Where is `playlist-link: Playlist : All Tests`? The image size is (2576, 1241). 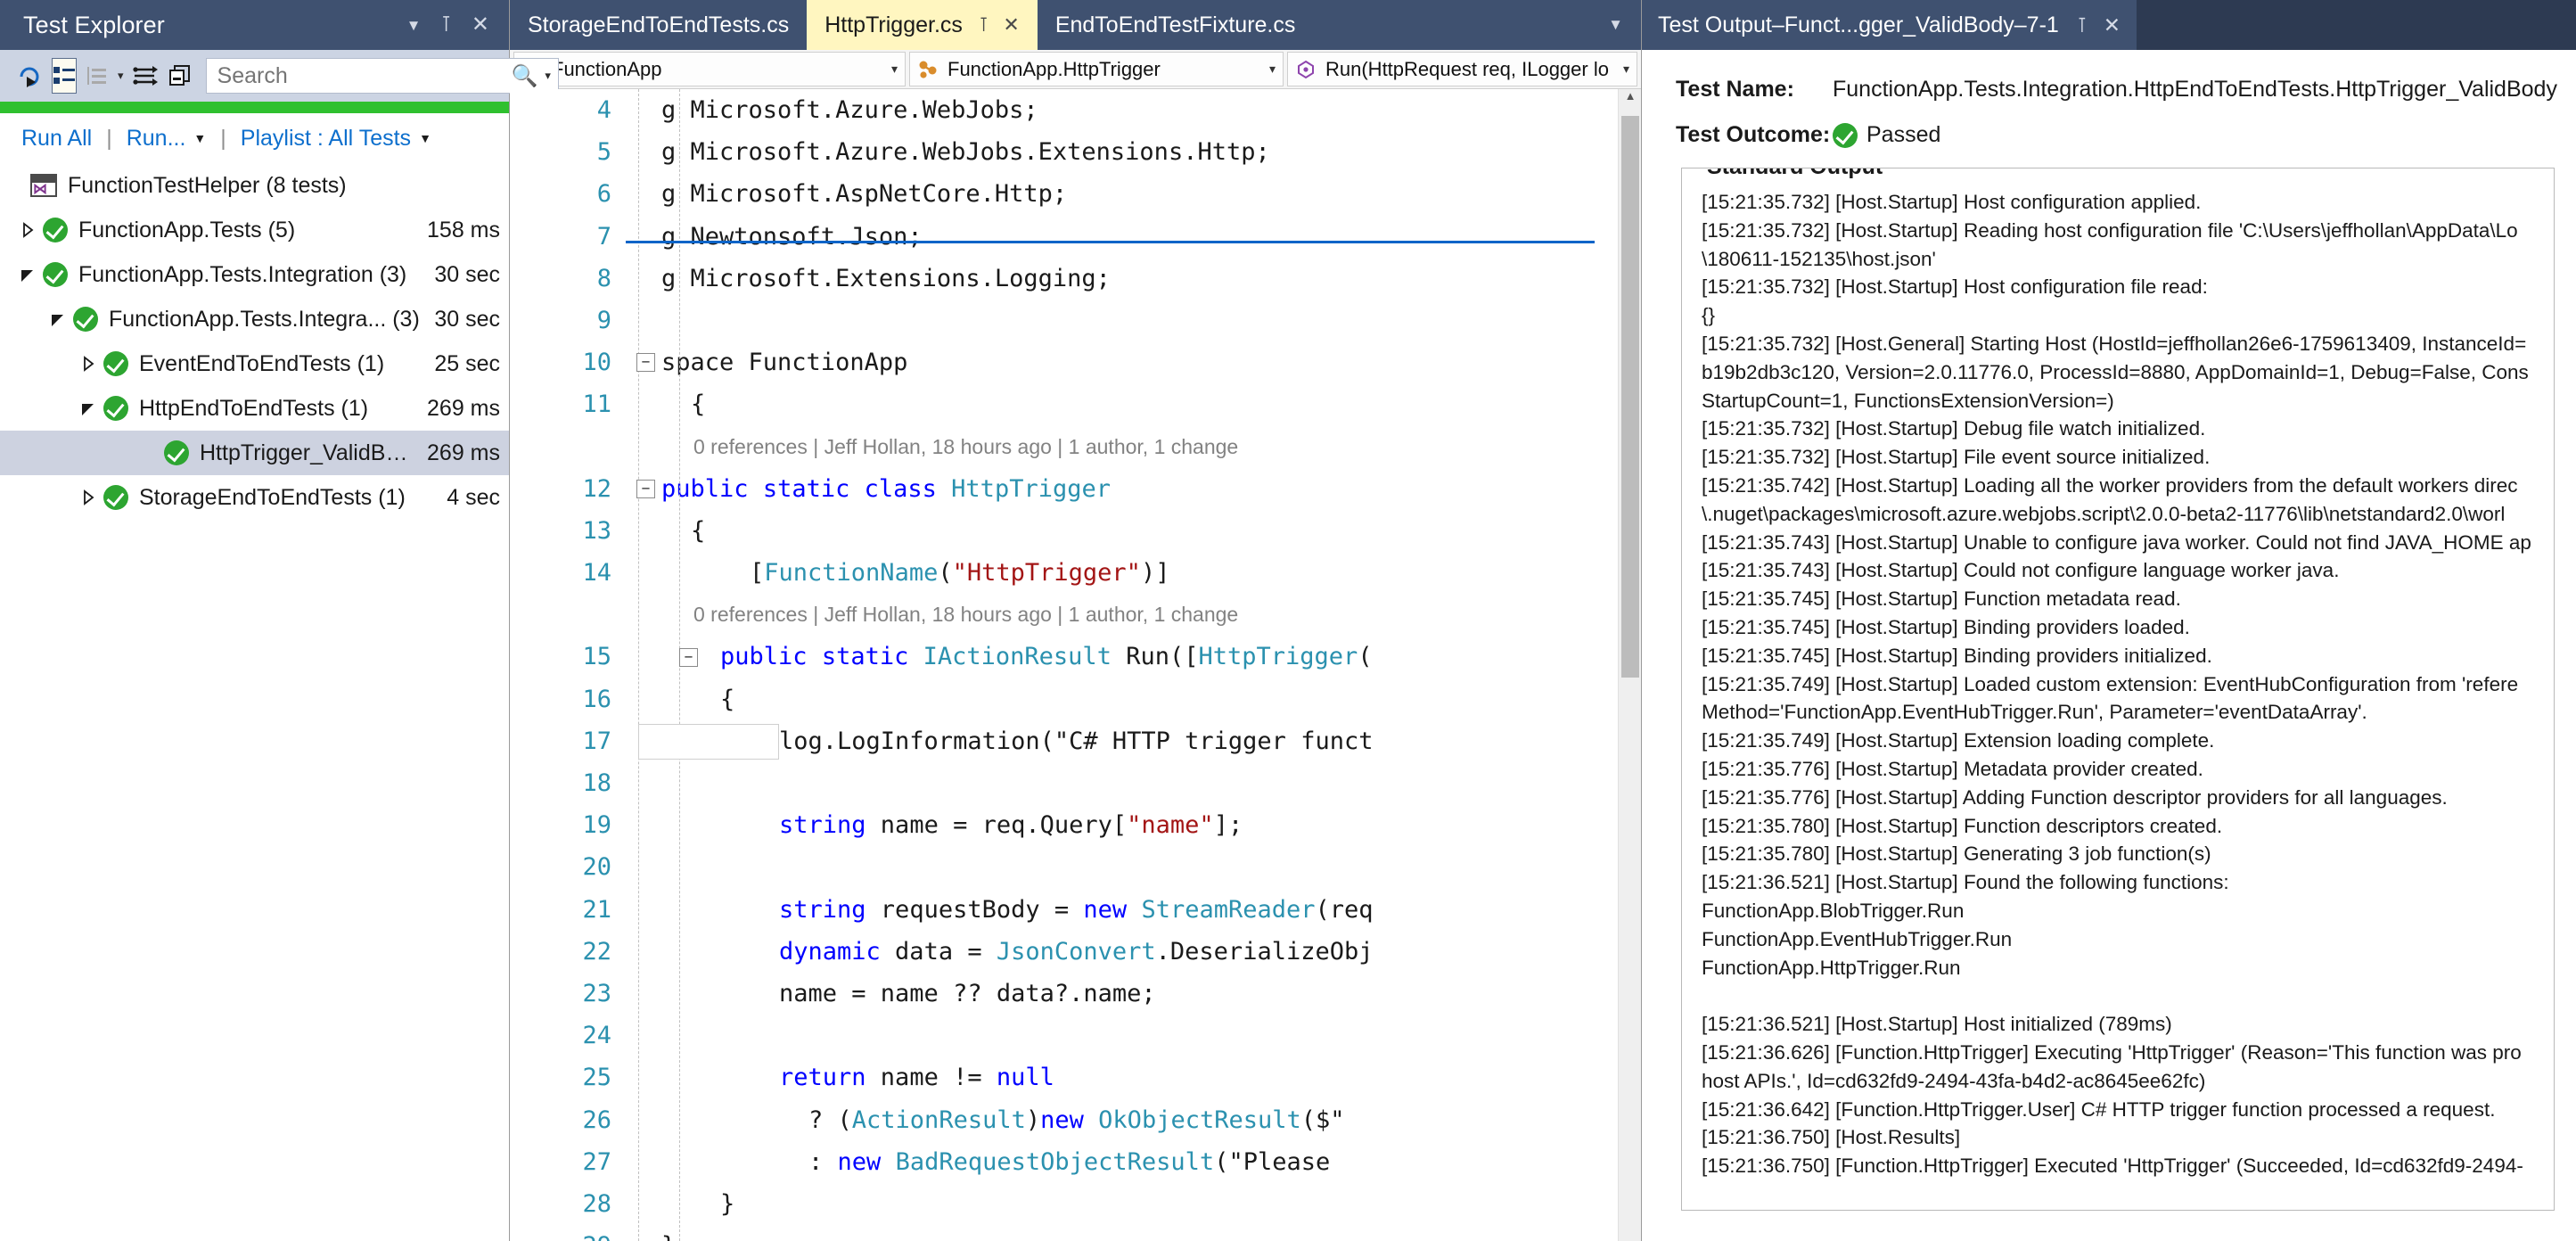
playlist-link: Playlist : All Tests is located at coordinates (326, 139).